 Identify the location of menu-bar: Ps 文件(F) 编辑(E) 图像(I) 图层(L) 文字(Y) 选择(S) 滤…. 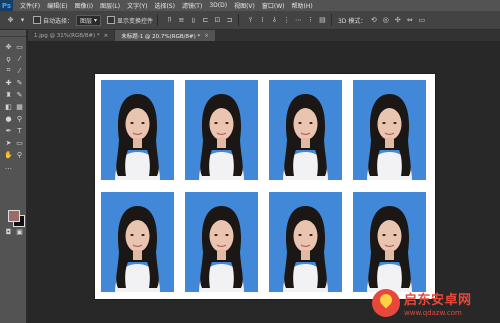
(250, 5).